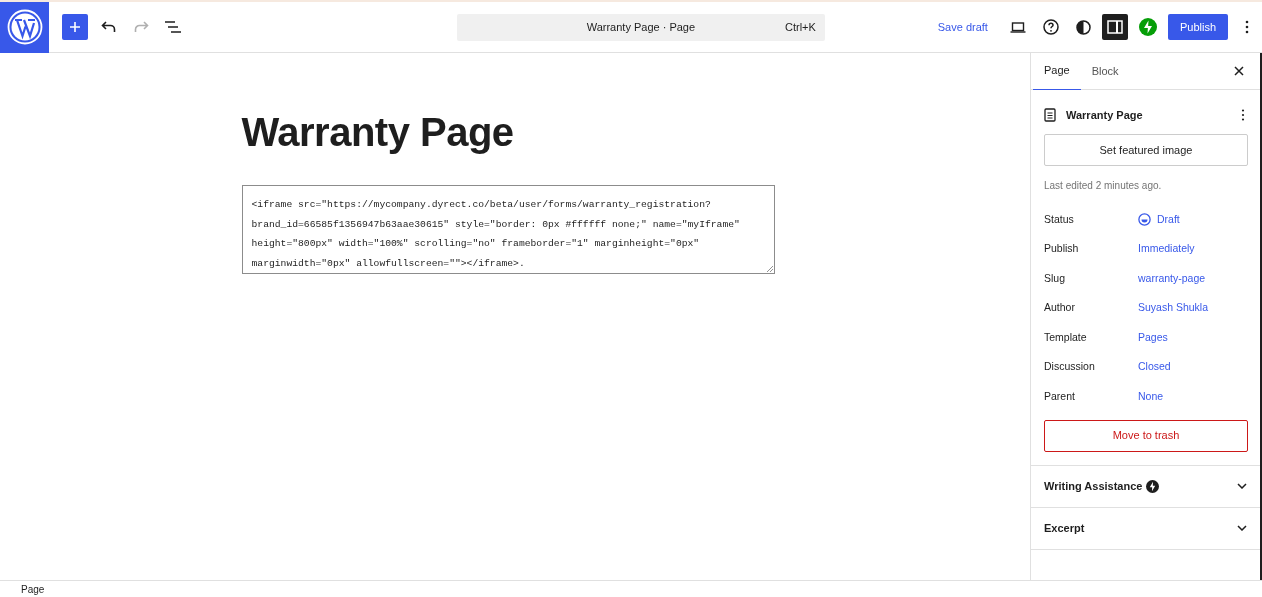  I want to click on wordpress-logo-icon, so click(24, 27).